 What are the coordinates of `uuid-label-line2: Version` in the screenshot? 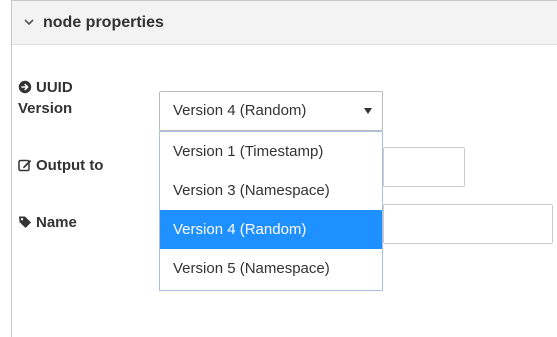 It's located at (45, 108).